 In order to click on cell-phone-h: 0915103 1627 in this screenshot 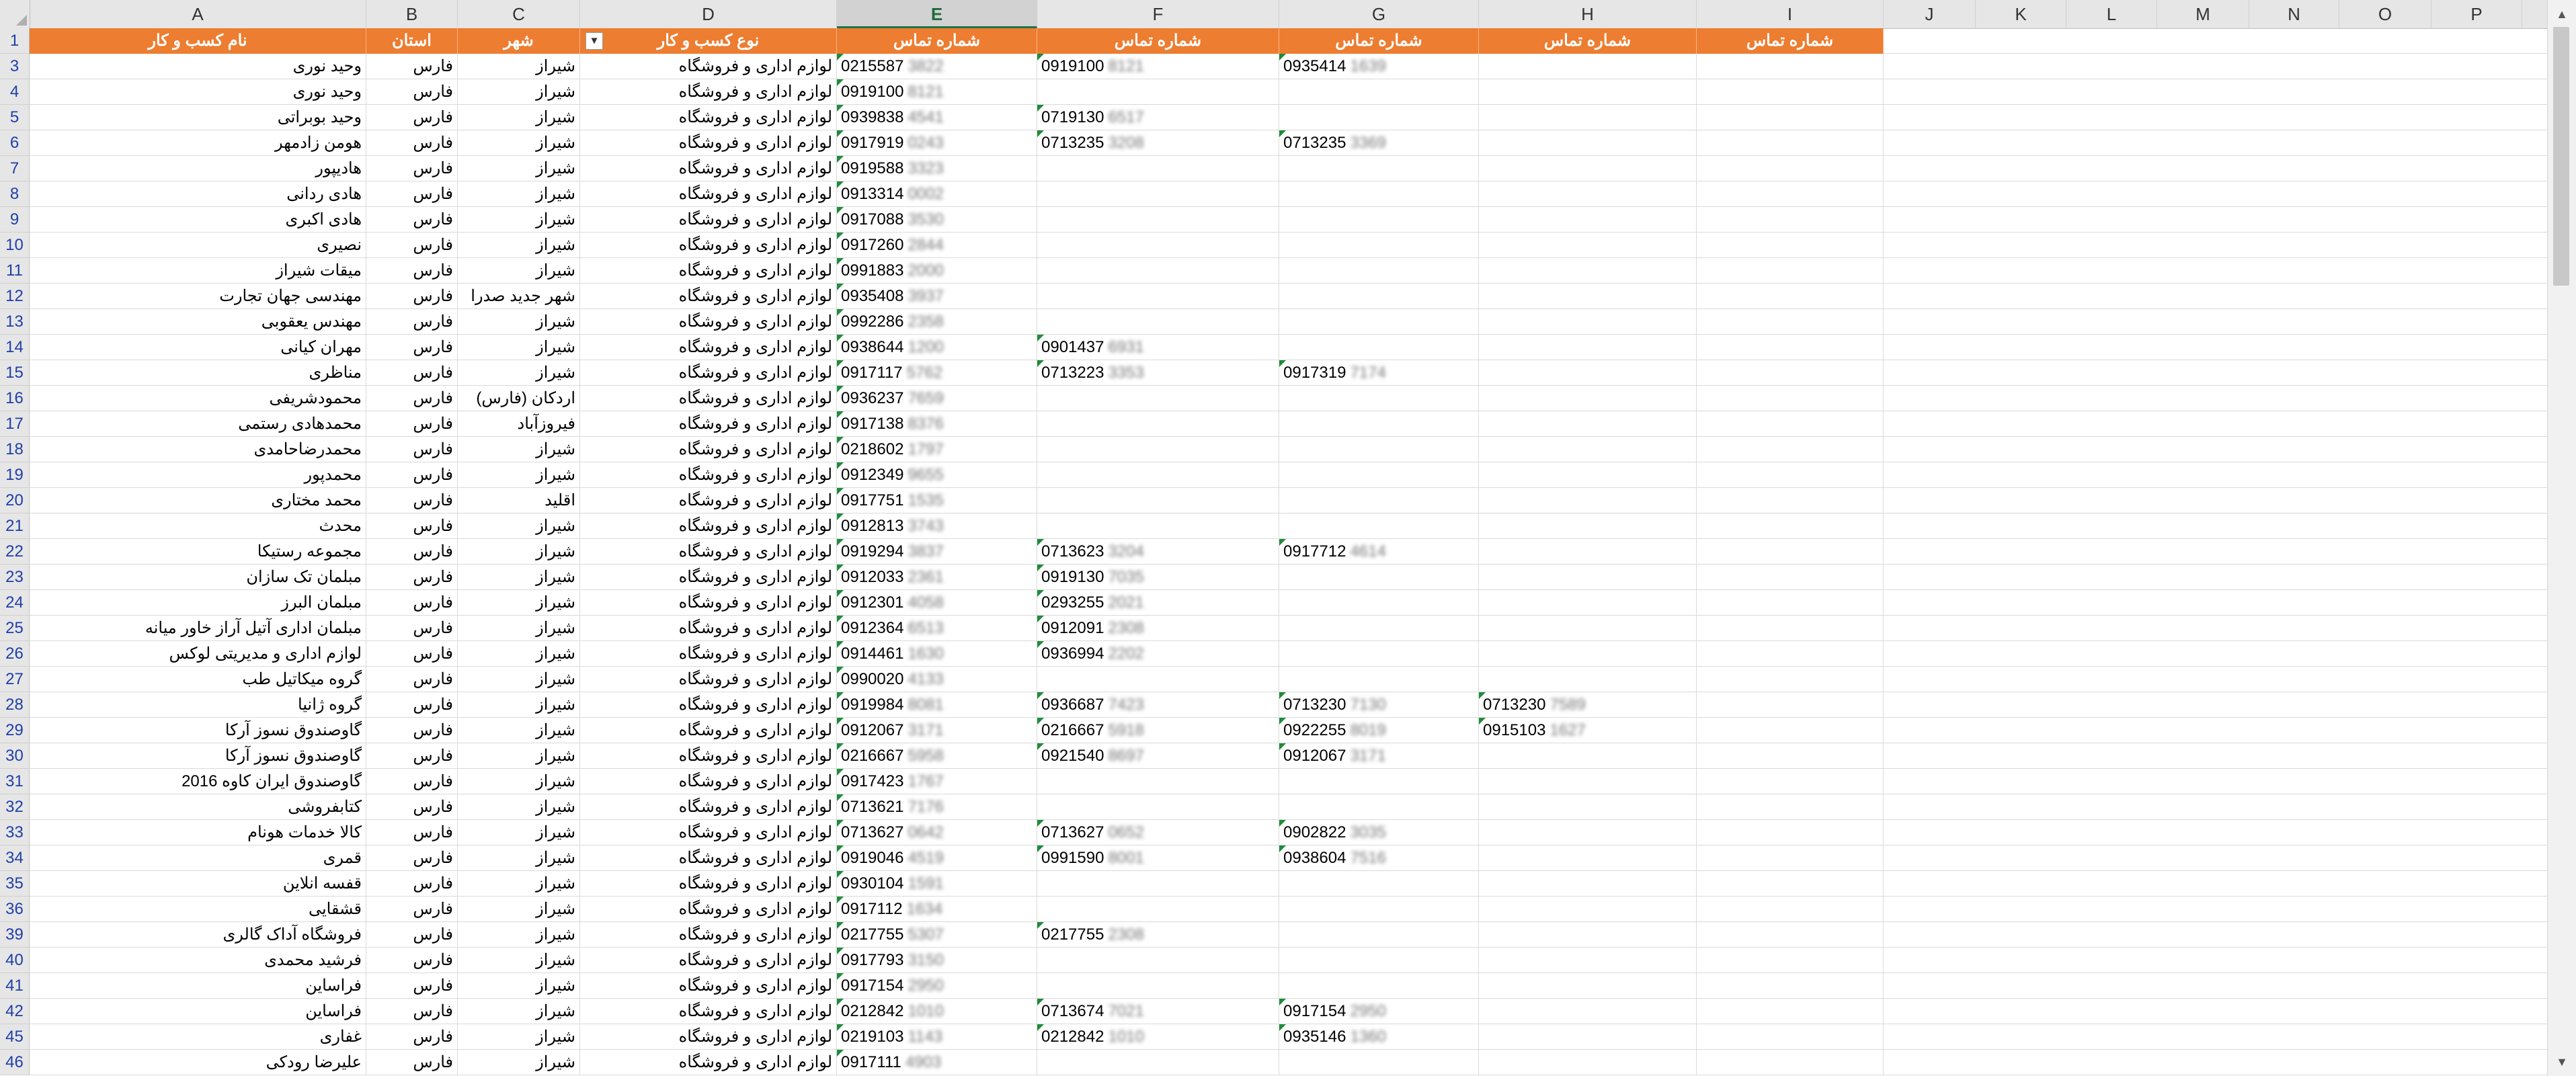, I will do `click(1588, 730)`.